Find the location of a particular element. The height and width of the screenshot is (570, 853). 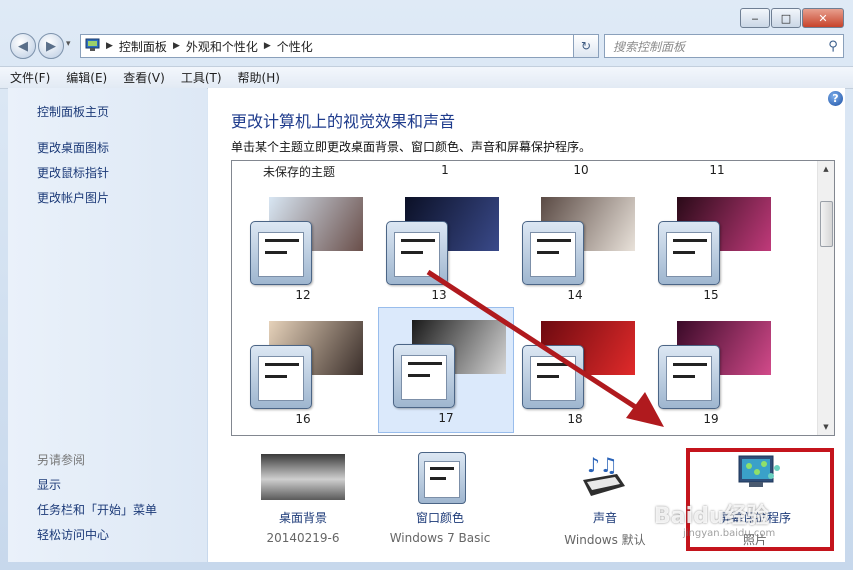

theme-list-scrollbar: ▲ ▼ is located at coordinates (825, 298).